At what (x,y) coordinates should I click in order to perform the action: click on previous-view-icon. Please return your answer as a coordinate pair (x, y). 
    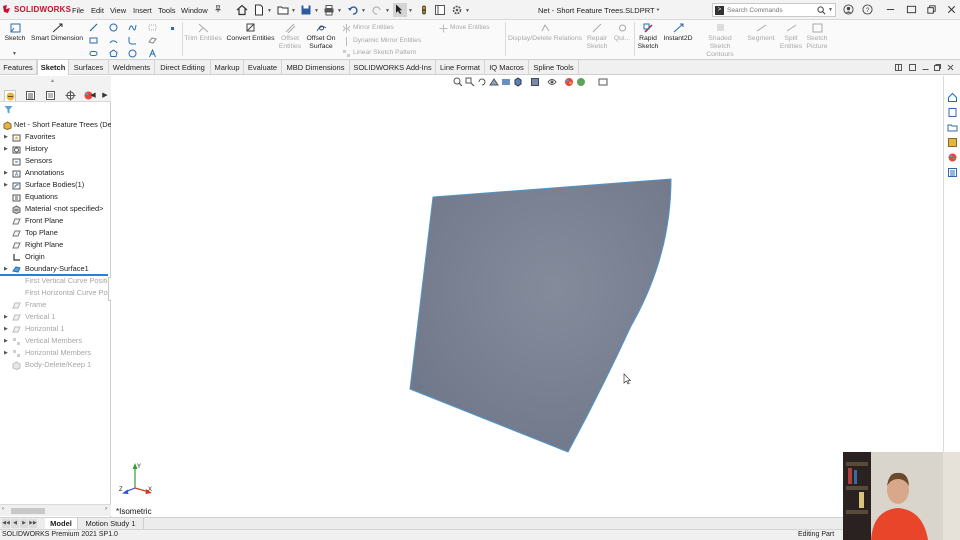
    Looking at the image, I should click on (482, 82).